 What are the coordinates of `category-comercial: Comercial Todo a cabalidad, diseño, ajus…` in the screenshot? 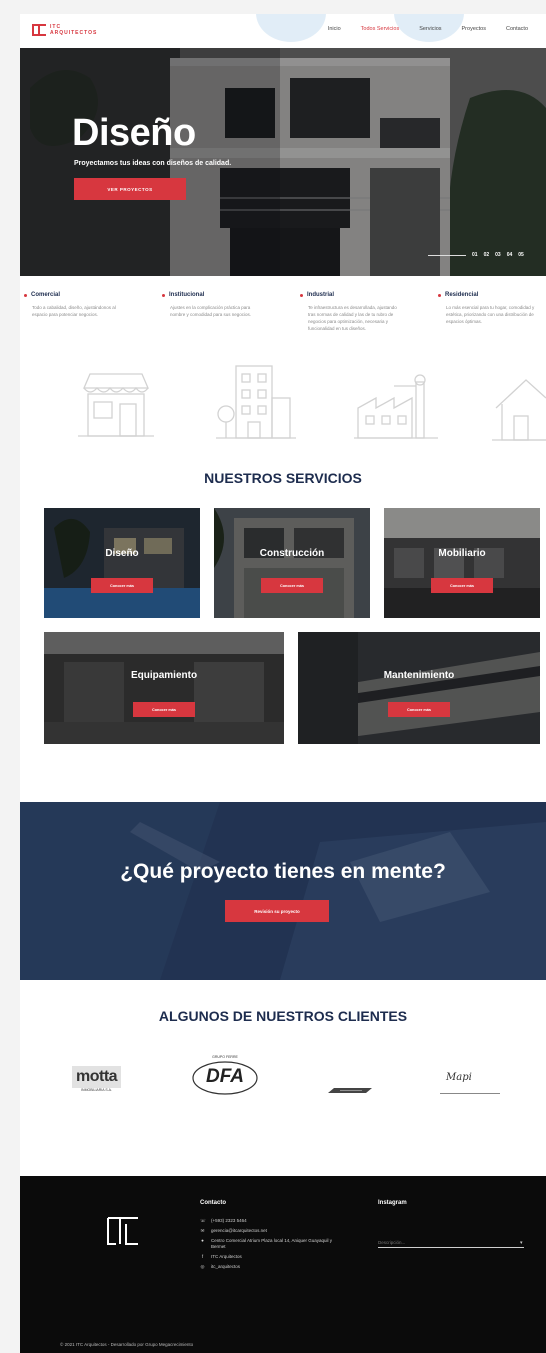 It's located at (79, 305).